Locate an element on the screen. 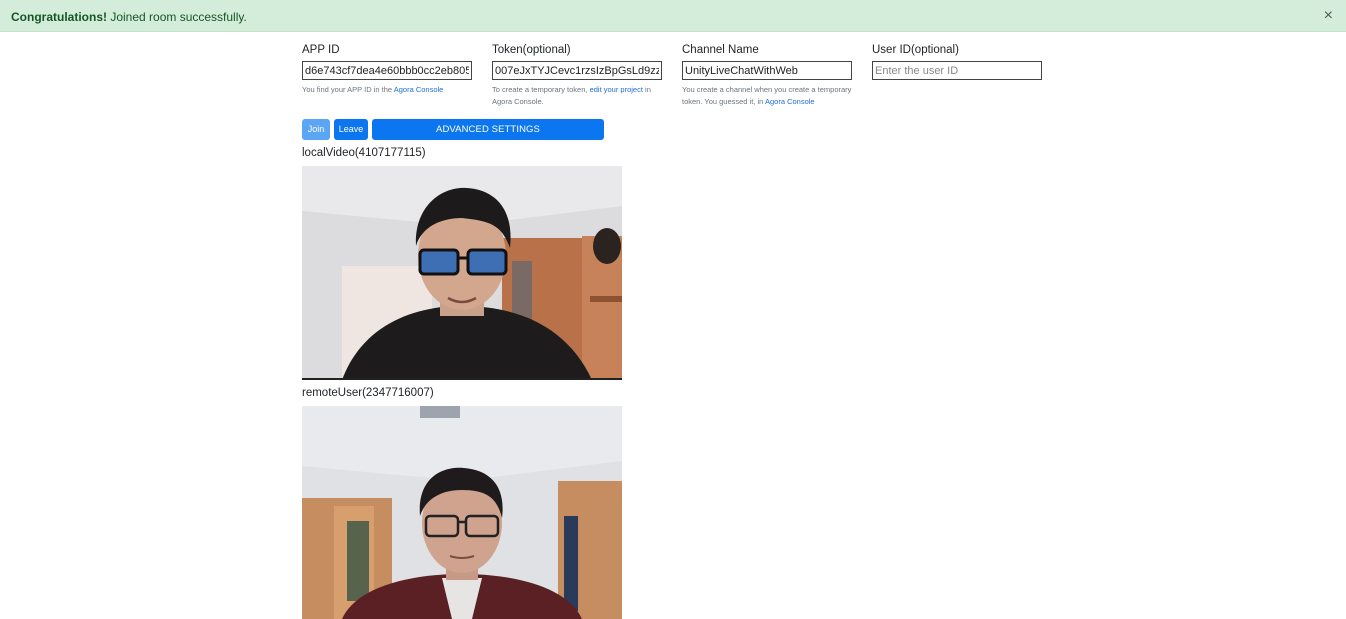 Image resolution: width=1346 pixels, height=619 pixels. local-video-label: localVideo(4107177115) is located at coordinates (364, 153).